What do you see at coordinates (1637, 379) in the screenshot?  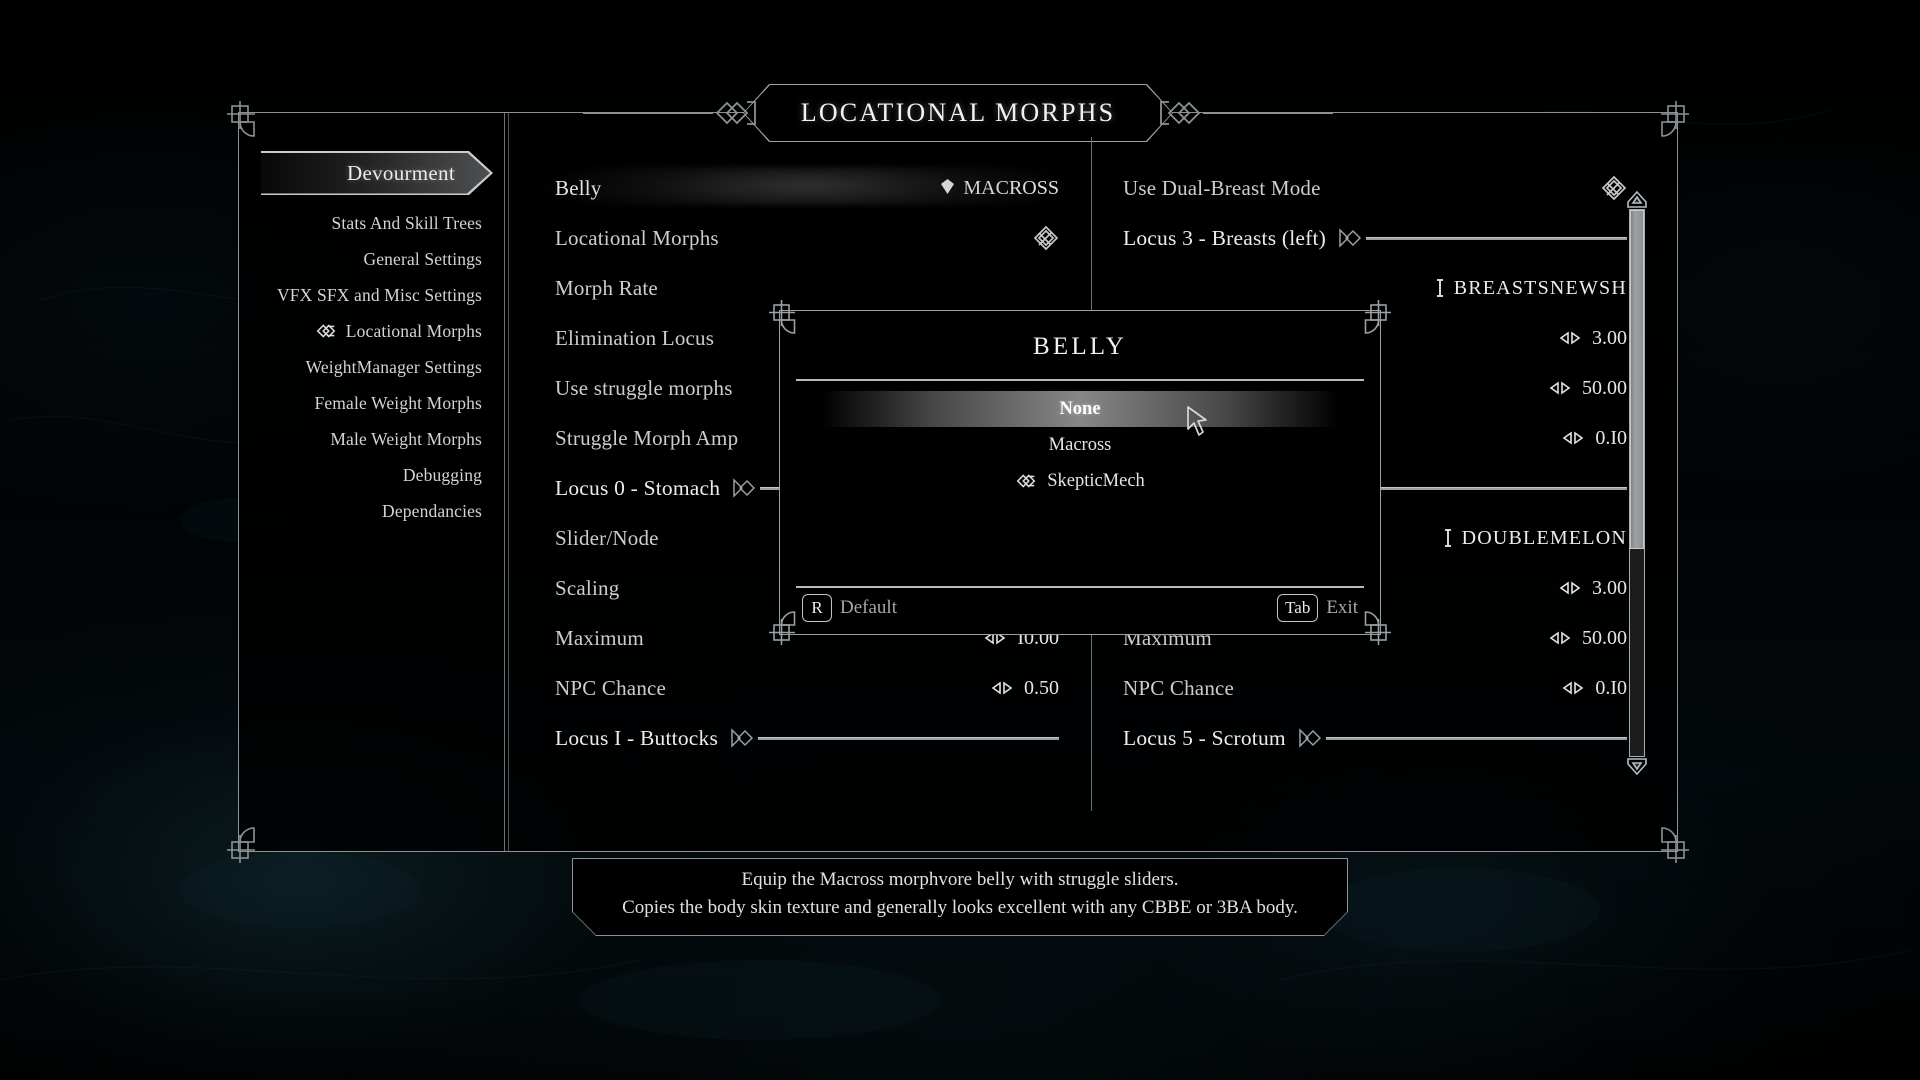 I see `scrollbar-thumb` at bounding box center [1637, 379].